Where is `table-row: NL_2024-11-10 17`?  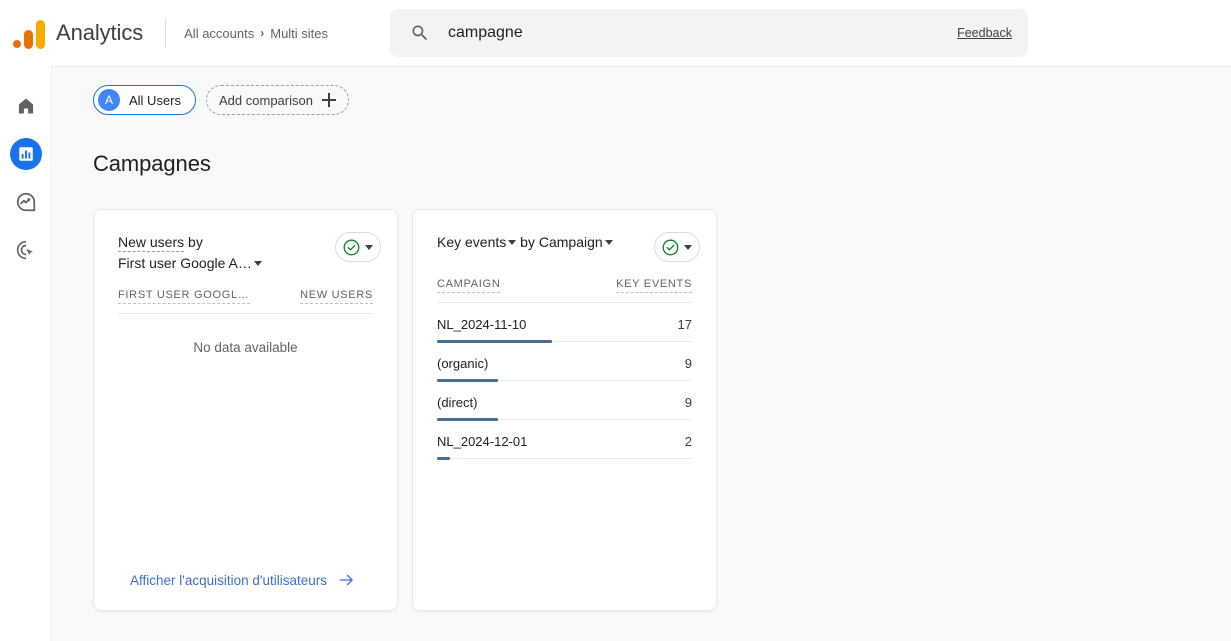
table-row: NL_2024-11-10 17 is located at coordinates (564, 323).